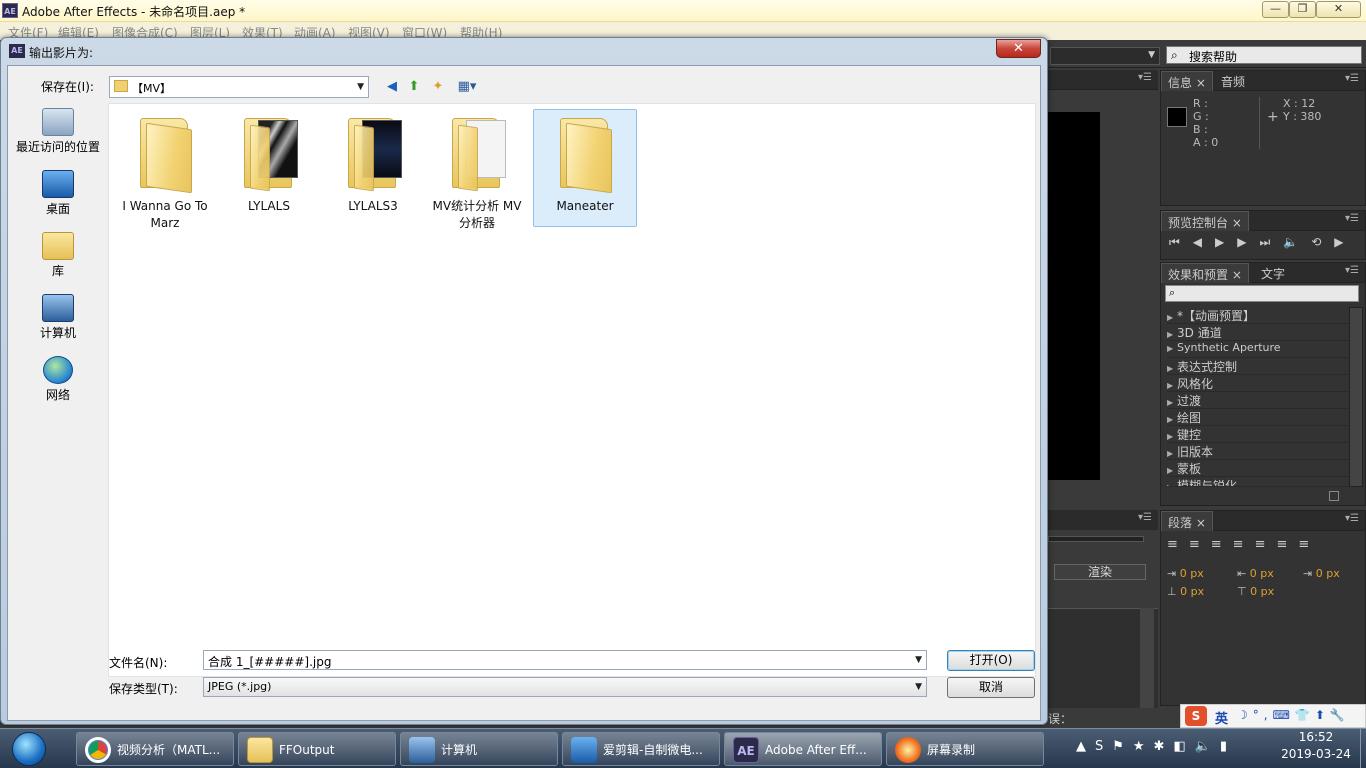 The width and height of the screenshot is (1366, 768). What do you see at coordinates (1205, 273) in the screenshot?
I see `tab-effects: 效果和预置 ×` at bounding box center [1205, 273].